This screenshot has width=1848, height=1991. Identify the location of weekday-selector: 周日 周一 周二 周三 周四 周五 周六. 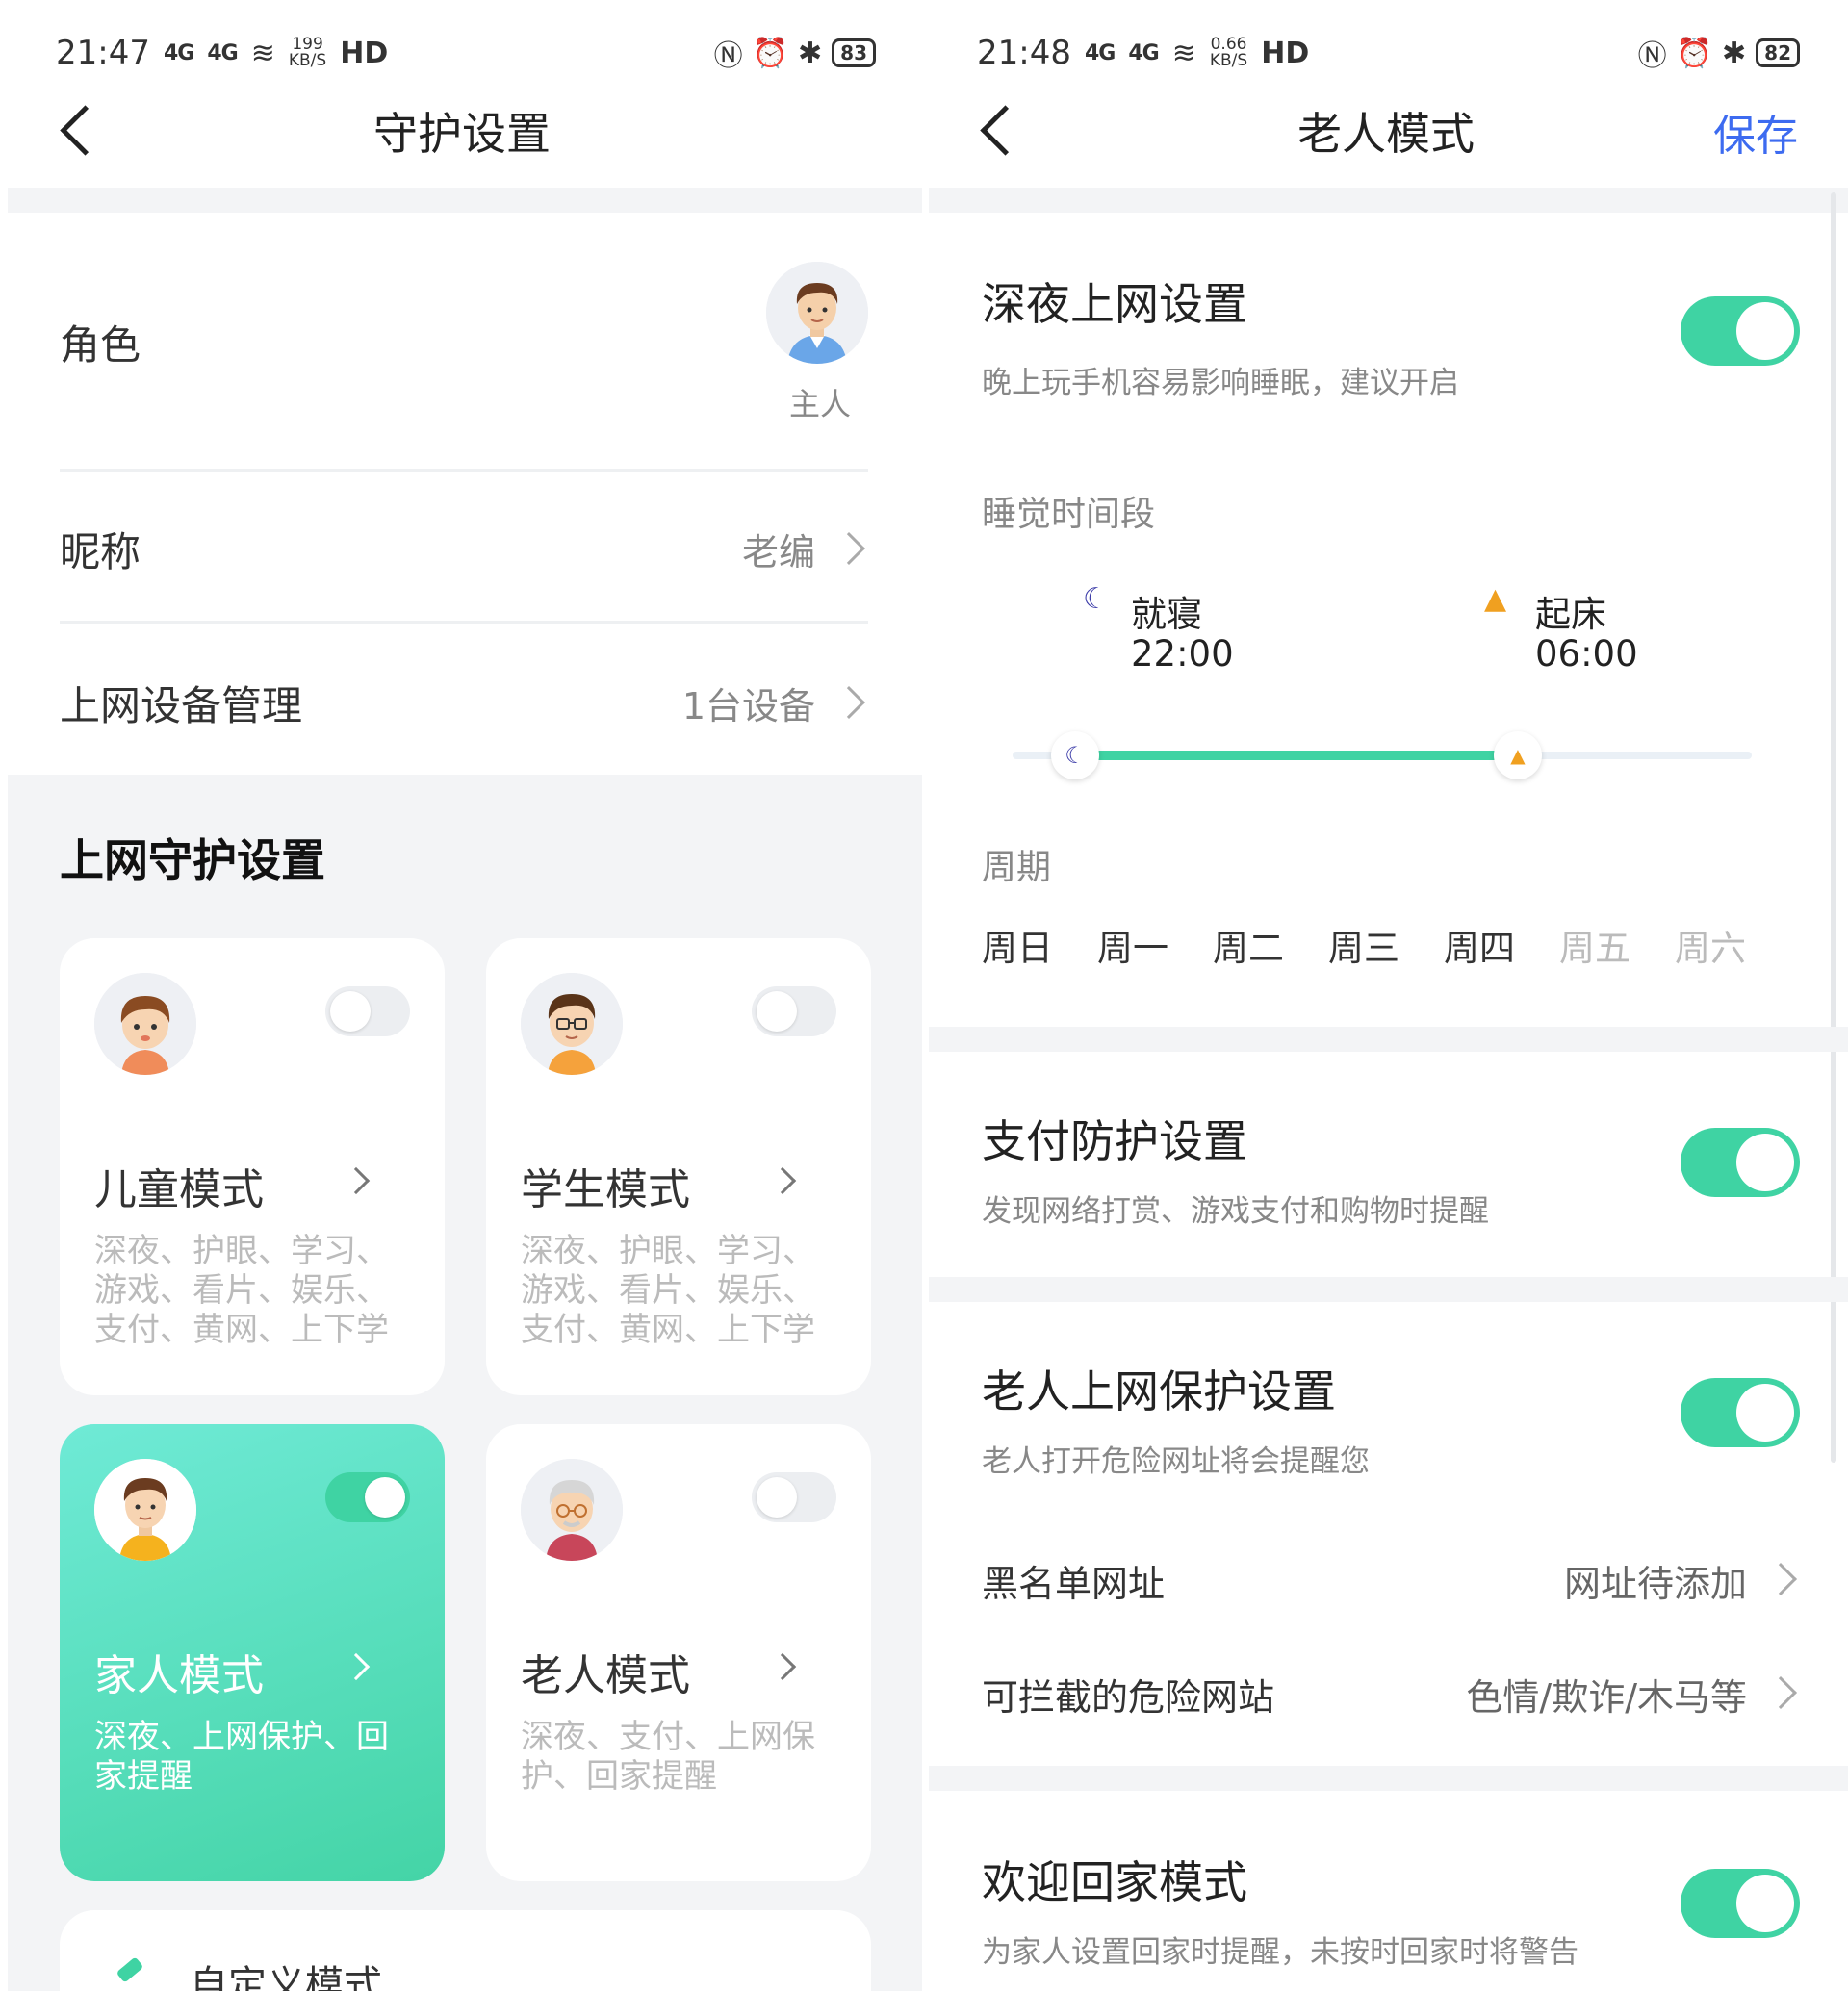
(1376, 944).